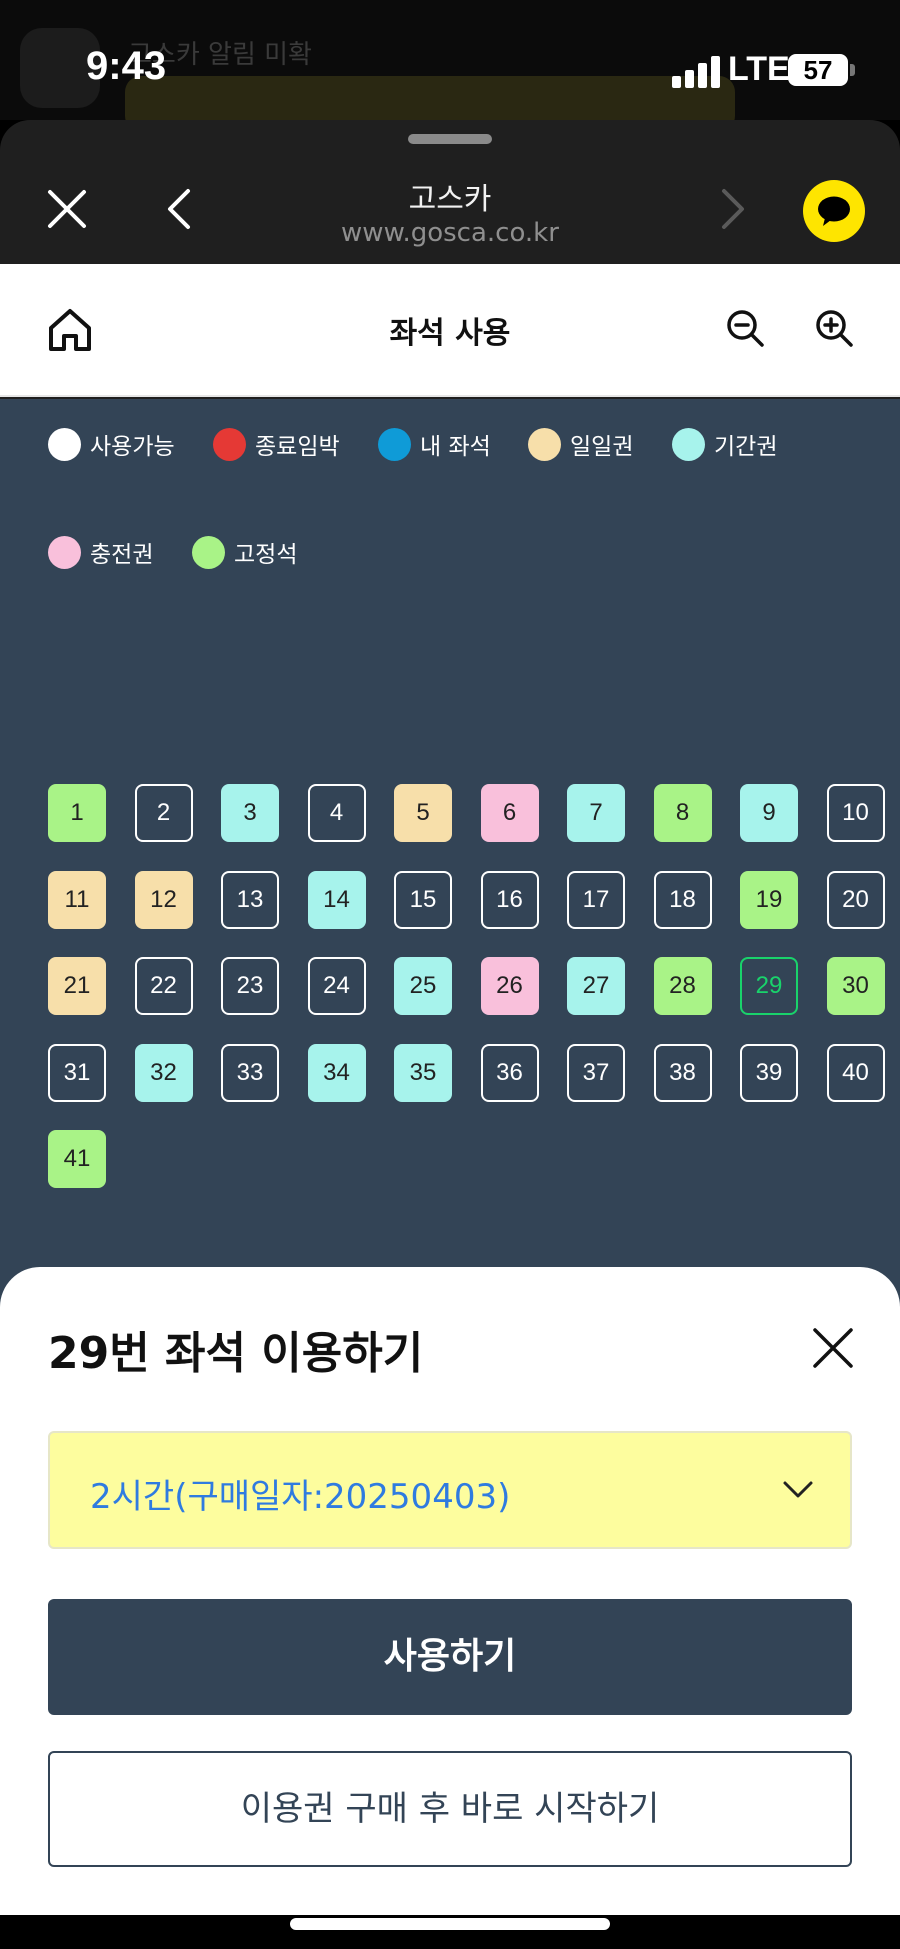 This screenshot has height=1949, width=900. I want to click on kakao-chat-button, so click(834, 211).